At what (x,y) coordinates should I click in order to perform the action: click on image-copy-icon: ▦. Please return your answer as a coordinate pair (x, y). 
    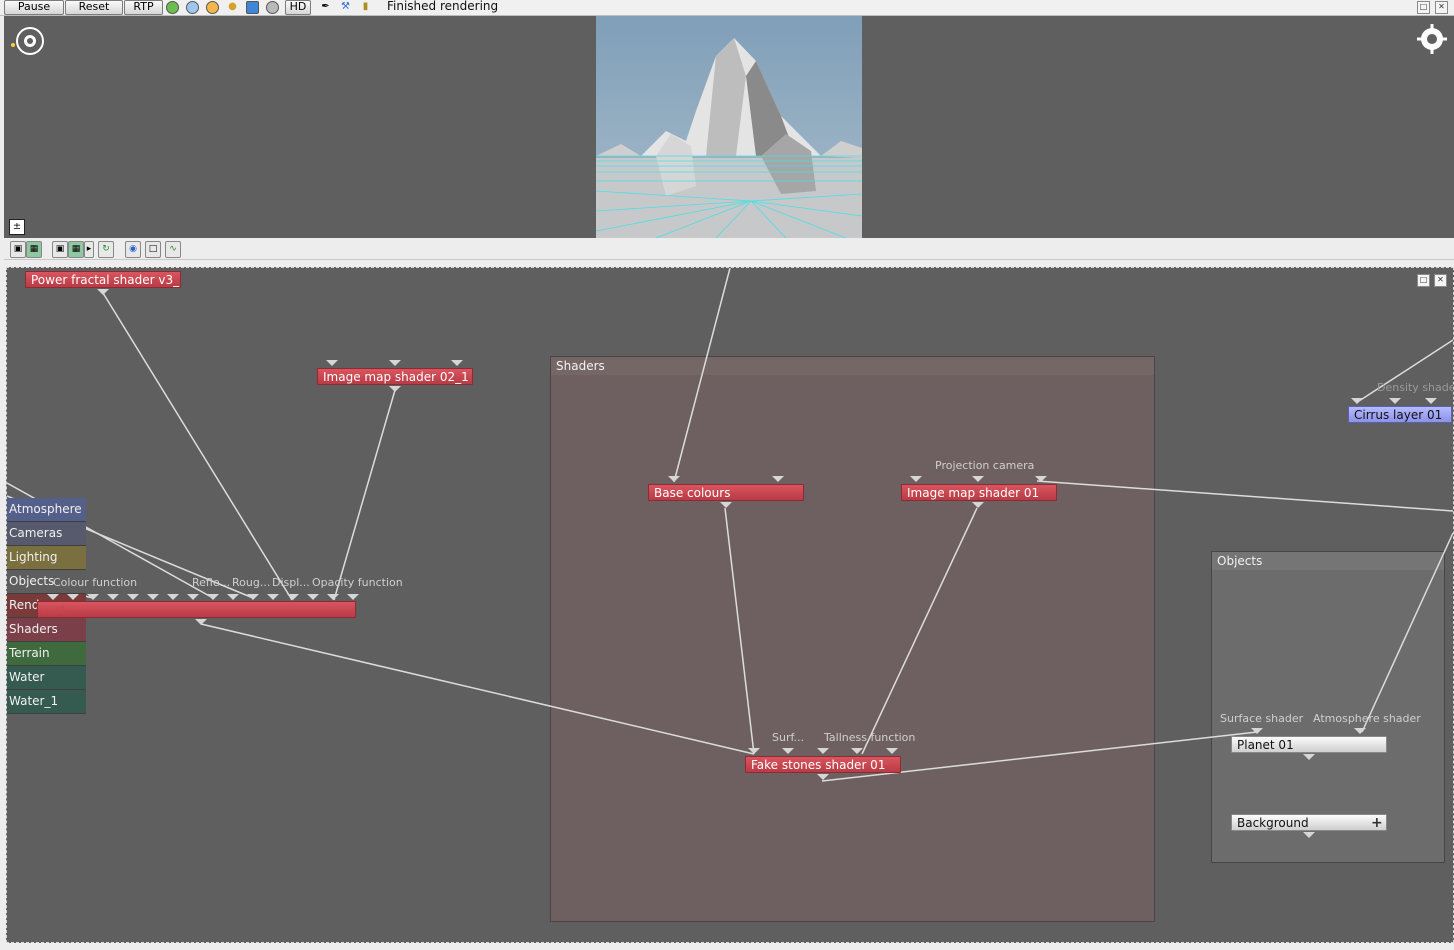
    Looking at the image, I should click on (76, 249).